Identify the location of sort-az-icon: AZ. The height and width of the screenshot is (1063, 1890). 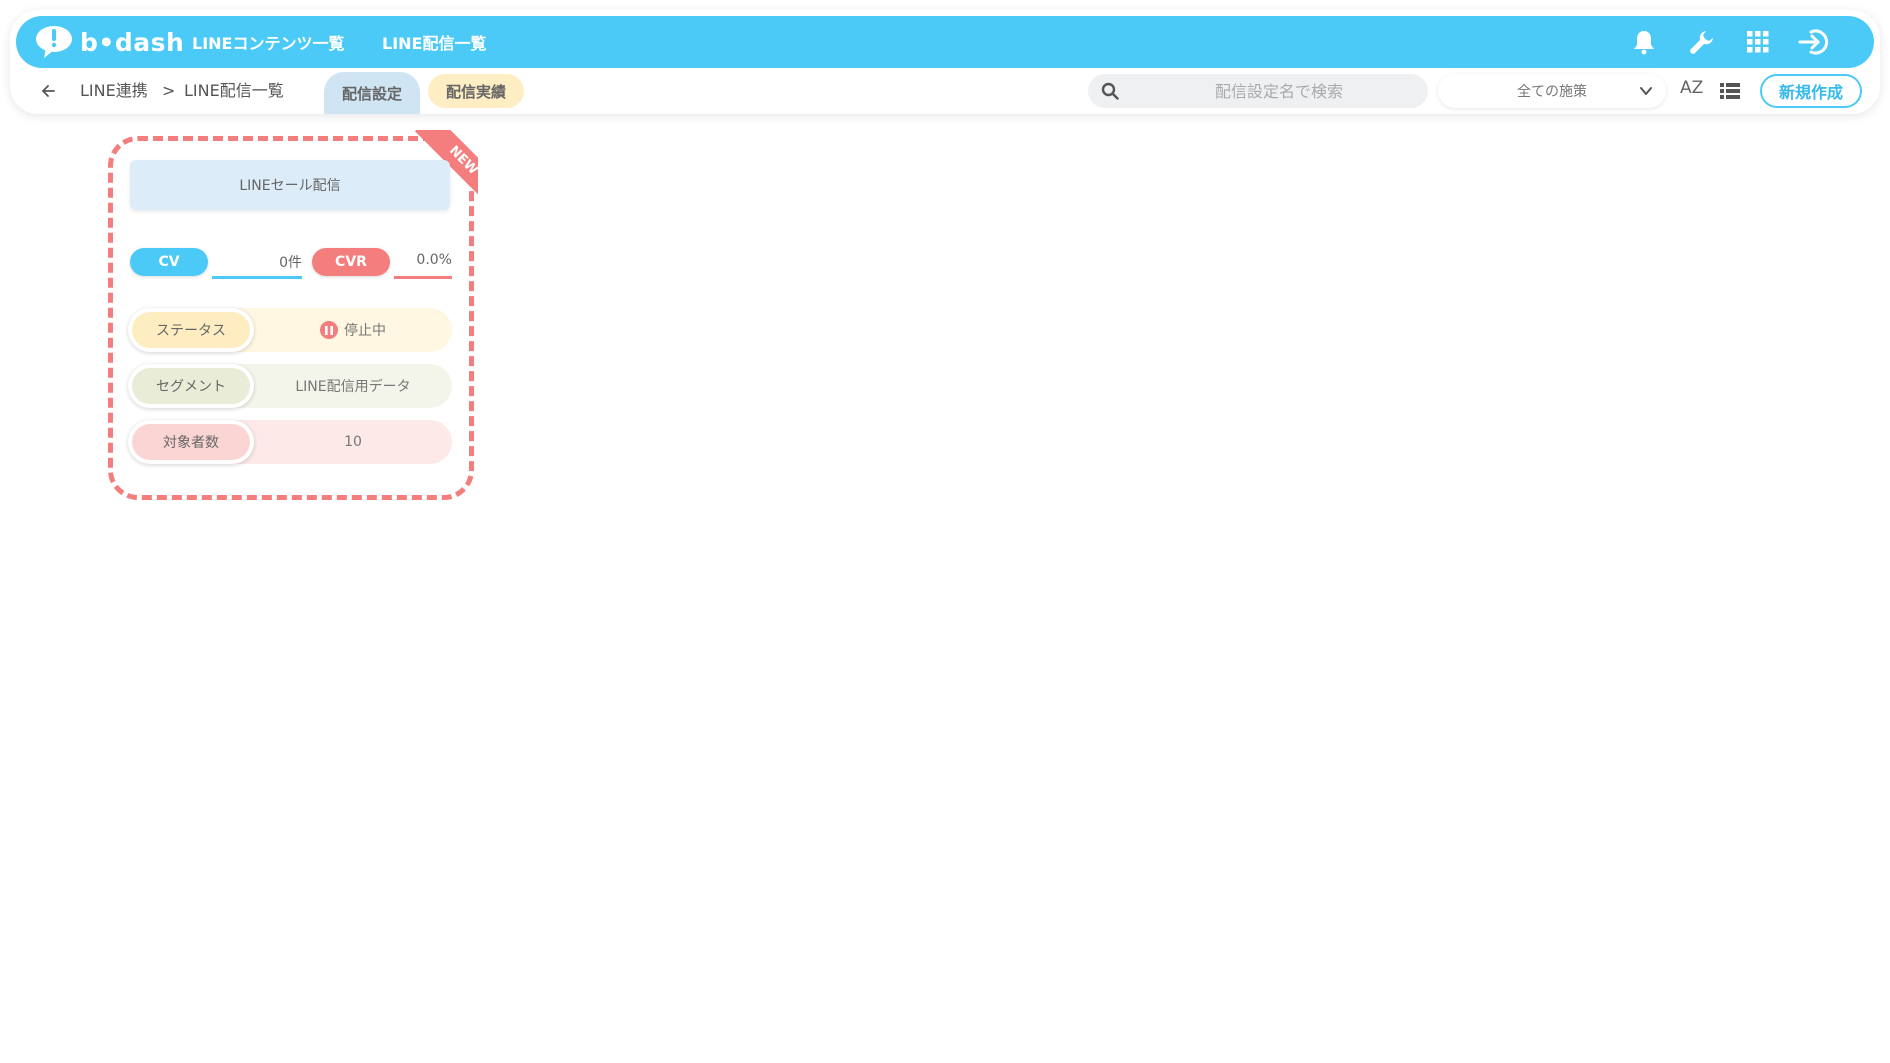
(1693, 91).